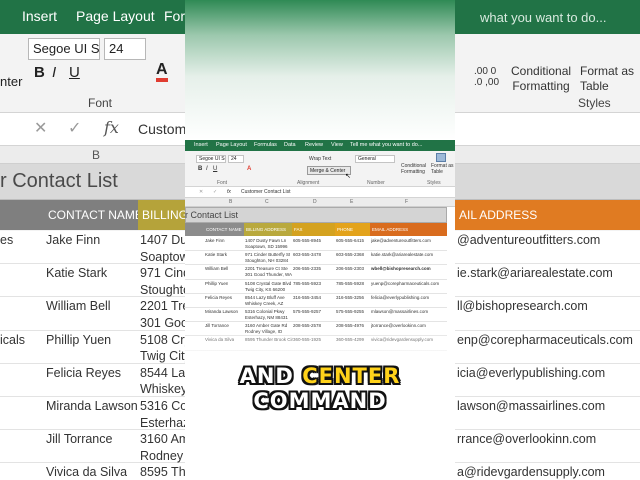  Describe the element at coordinates (352, 229) in the screenshot. I see `mini-header-phone: PHONE` at that location.